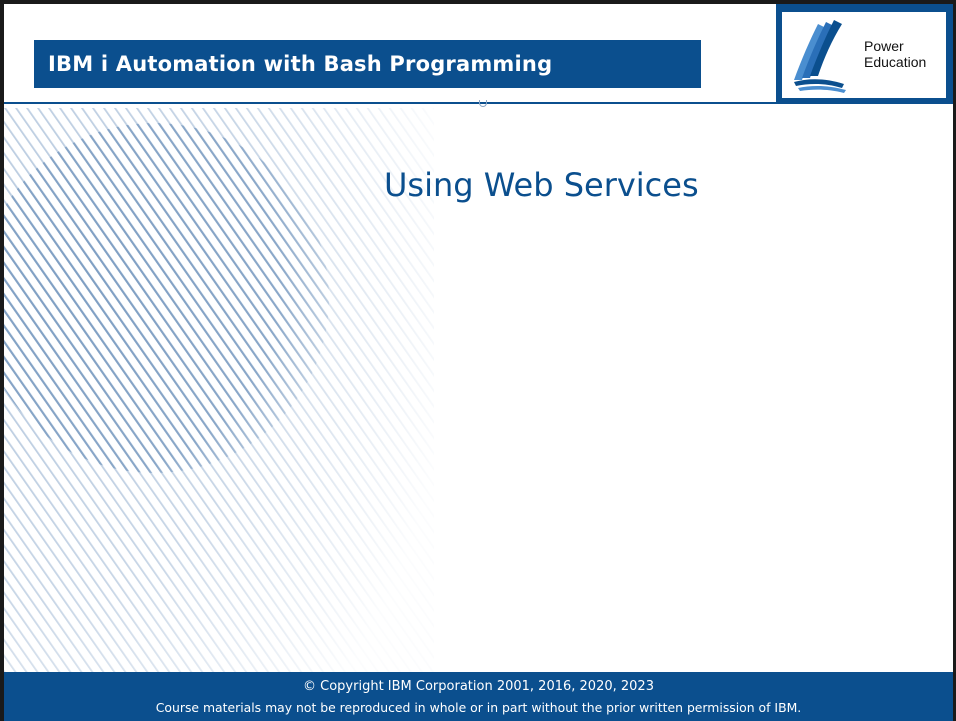 This screenshot has height=721, width=956. I want to click on frame-top-border, so click(478, 2).